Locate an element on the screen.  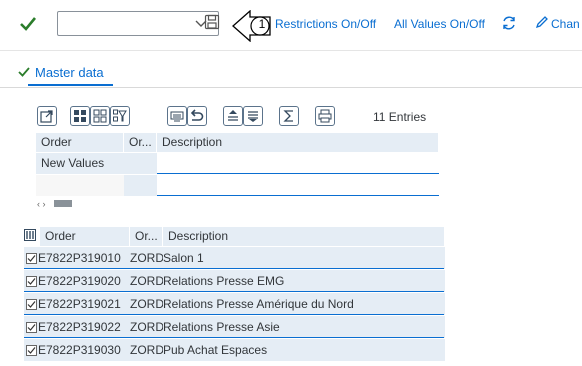
align-left-button is located at coordinates (233, 116).